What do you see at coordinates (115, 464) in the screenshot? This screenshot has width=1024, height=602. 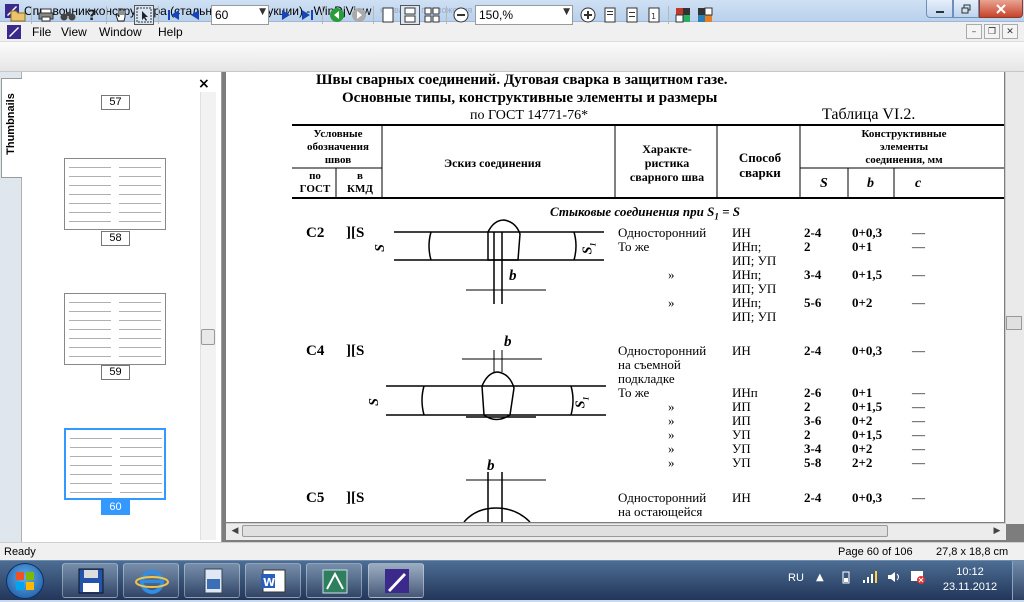 I see `thumbnail-page-selected` at bounding box center [115, 464].